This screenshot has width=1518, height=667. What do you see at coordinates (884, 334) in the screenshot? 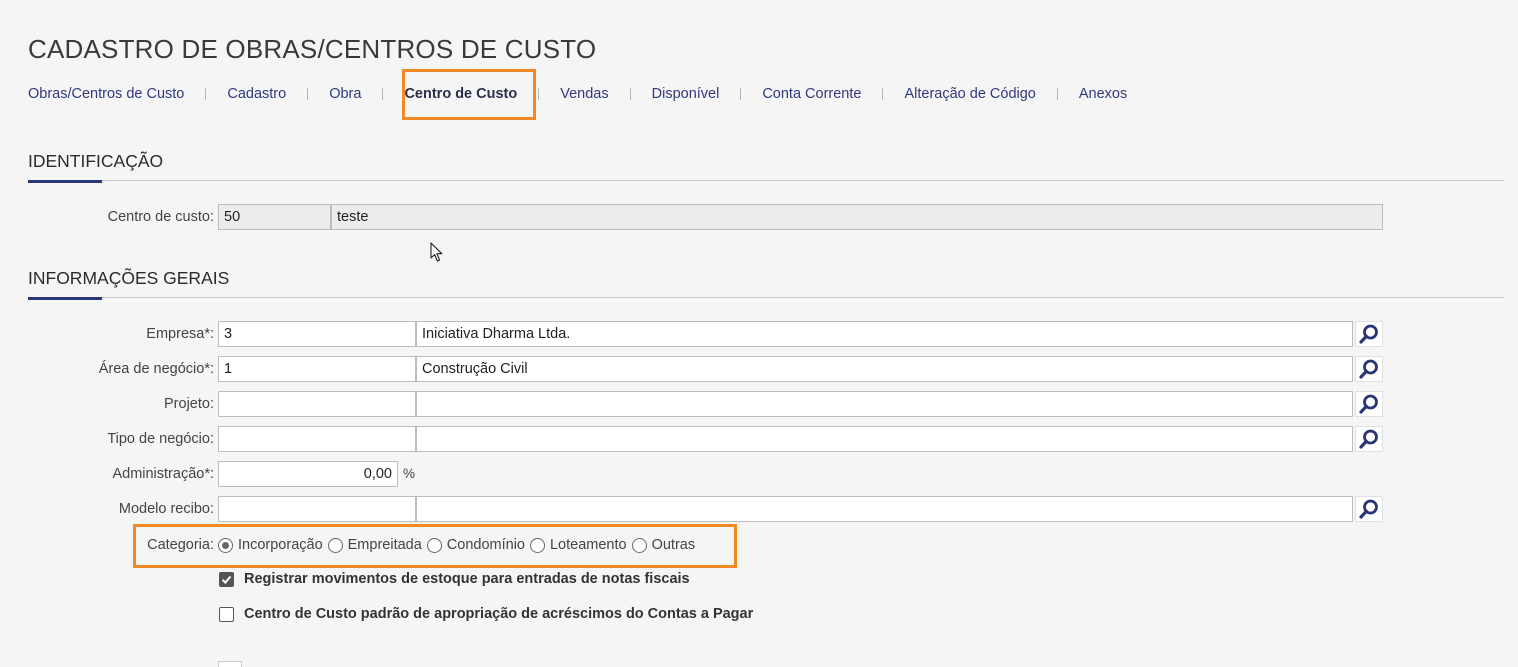
I see `empresa-name-field` at bounding box center [884, 334].